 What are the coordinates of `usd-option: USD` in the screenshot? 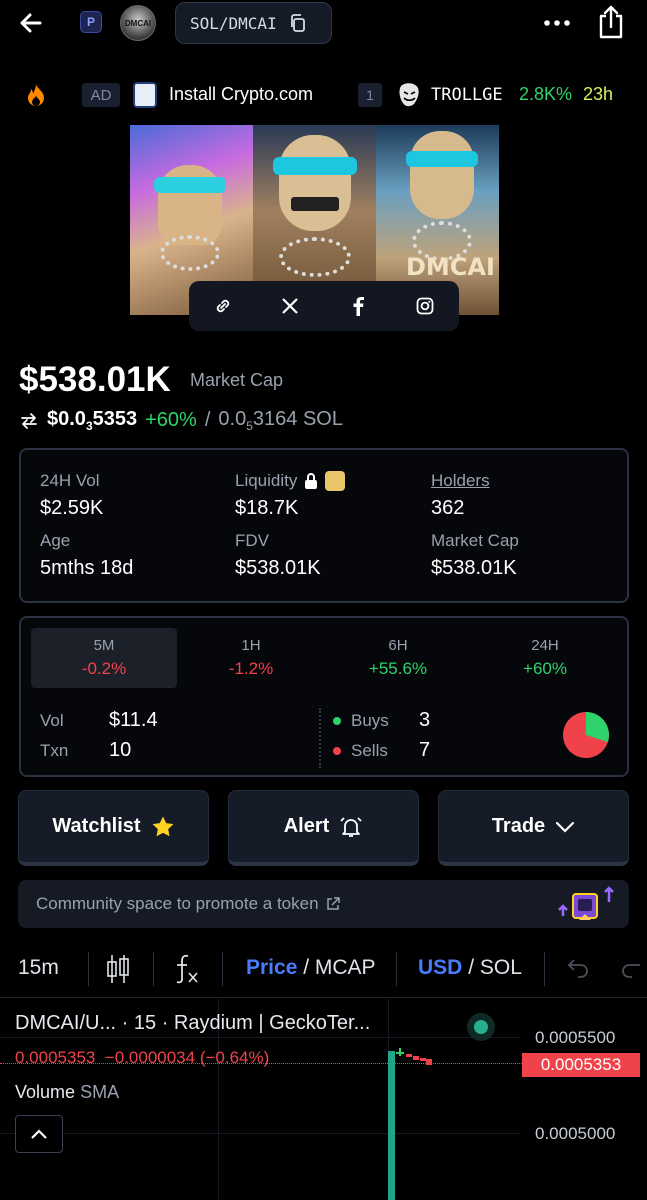 It's located at (440, 967).